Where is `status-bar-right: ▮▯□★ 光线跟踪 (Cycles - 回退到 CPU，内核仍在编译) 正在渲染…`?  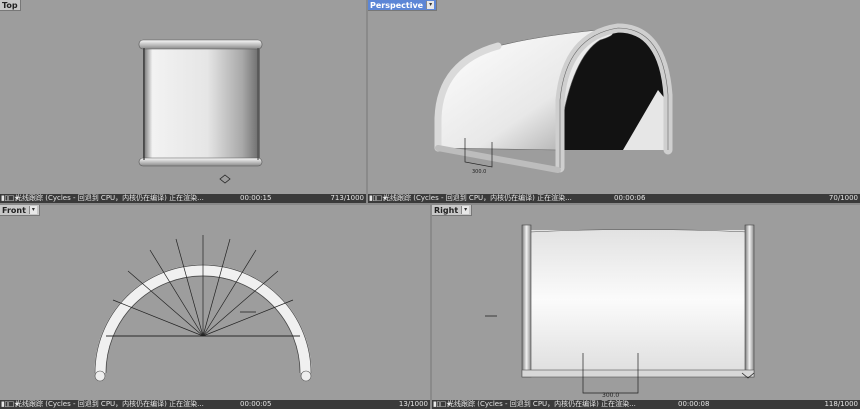 status-bar-right: ▮▯□★ 光线跟踪 (Cycles - 回退到 CPU，内核仍在编译) 正在渲染… is located at coordinates (646, 404).